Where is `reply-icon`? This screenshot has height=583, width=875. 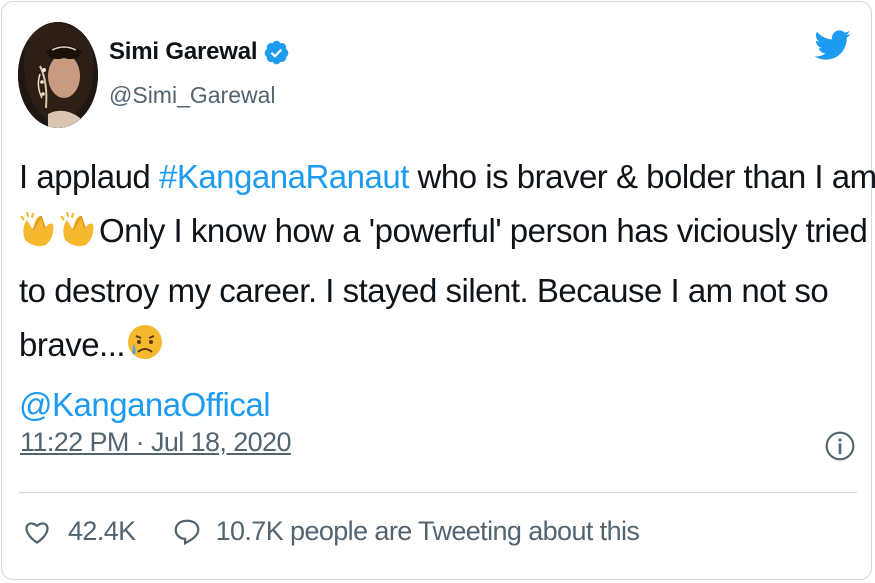
reply-icon is located at coordinates (187, 532).